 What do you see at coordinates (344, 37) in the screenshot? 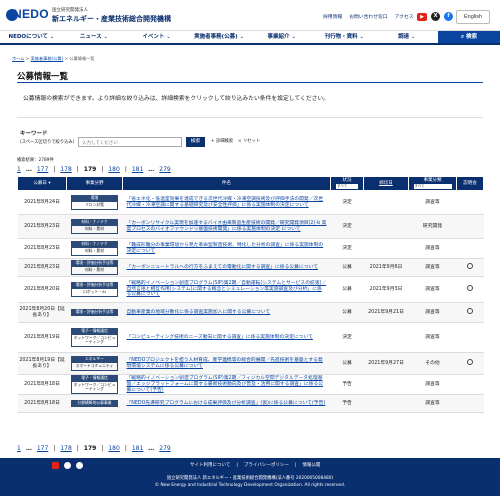
I see `nav-publications: 刊行物・資料` at bounding box center [344, 37].